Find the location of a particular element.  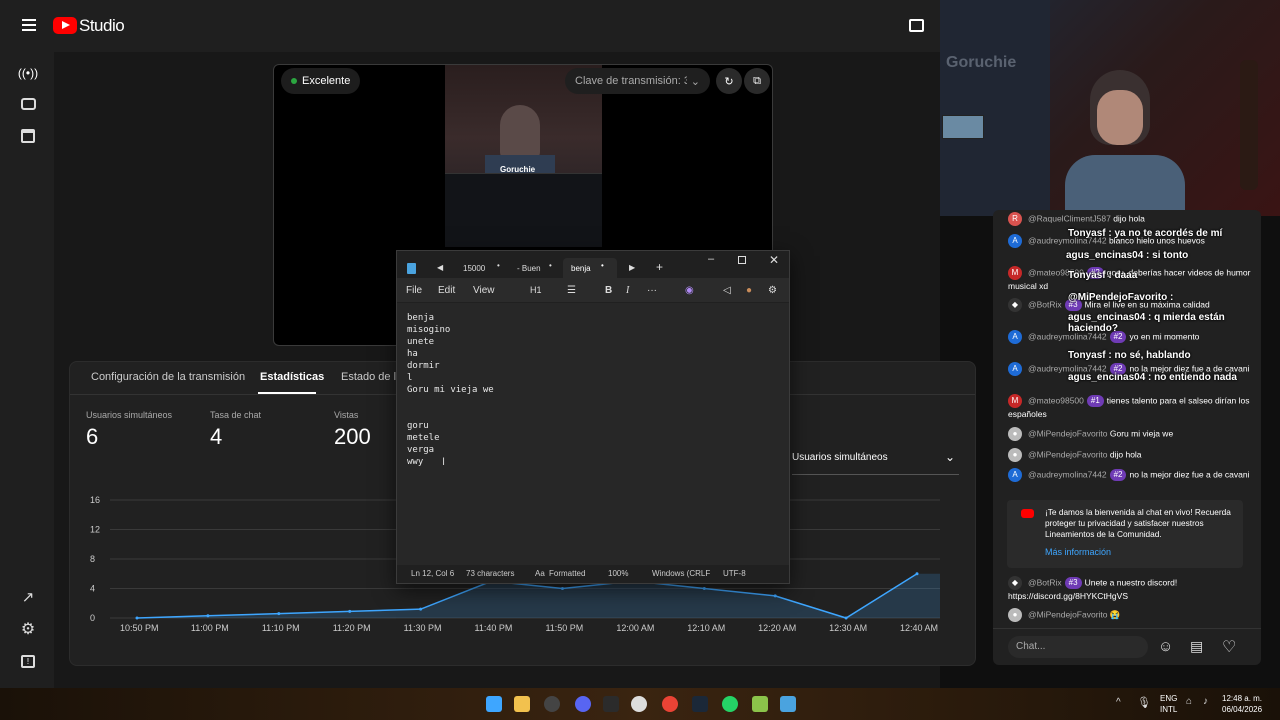

chat-message: ● @MiPendejoFavorito dijo hola is located at coordinates (1130, 455).